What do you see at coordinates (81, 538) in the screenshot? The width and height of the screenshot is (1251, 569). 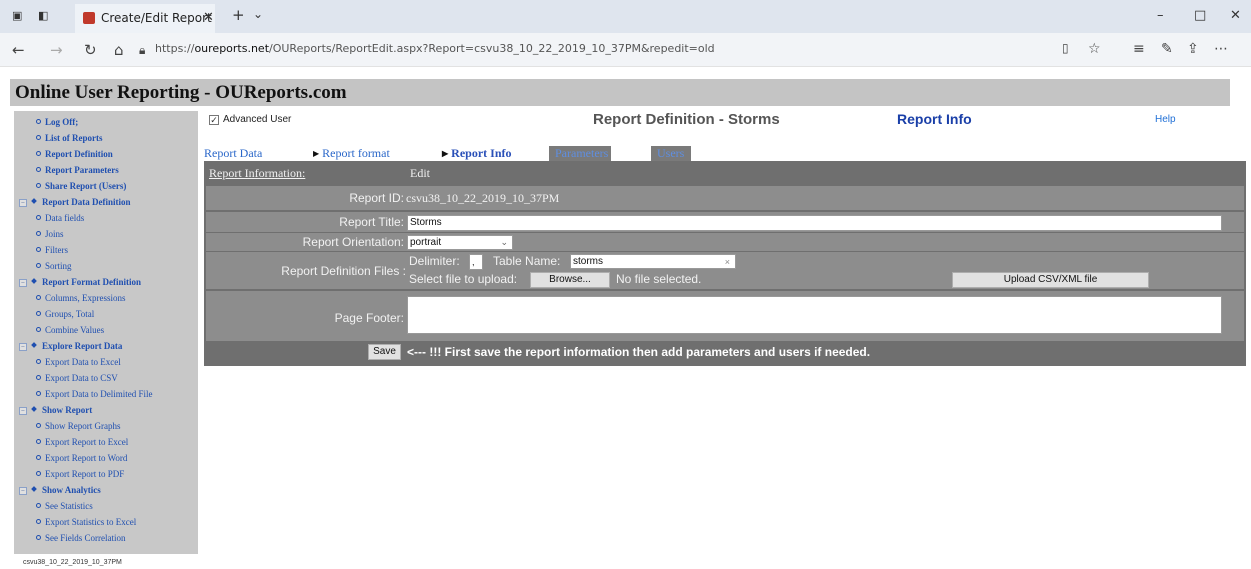 I see `sidebar-item-see-fields-correlation: See Fields Correlation` at bounding box center [81, 538].